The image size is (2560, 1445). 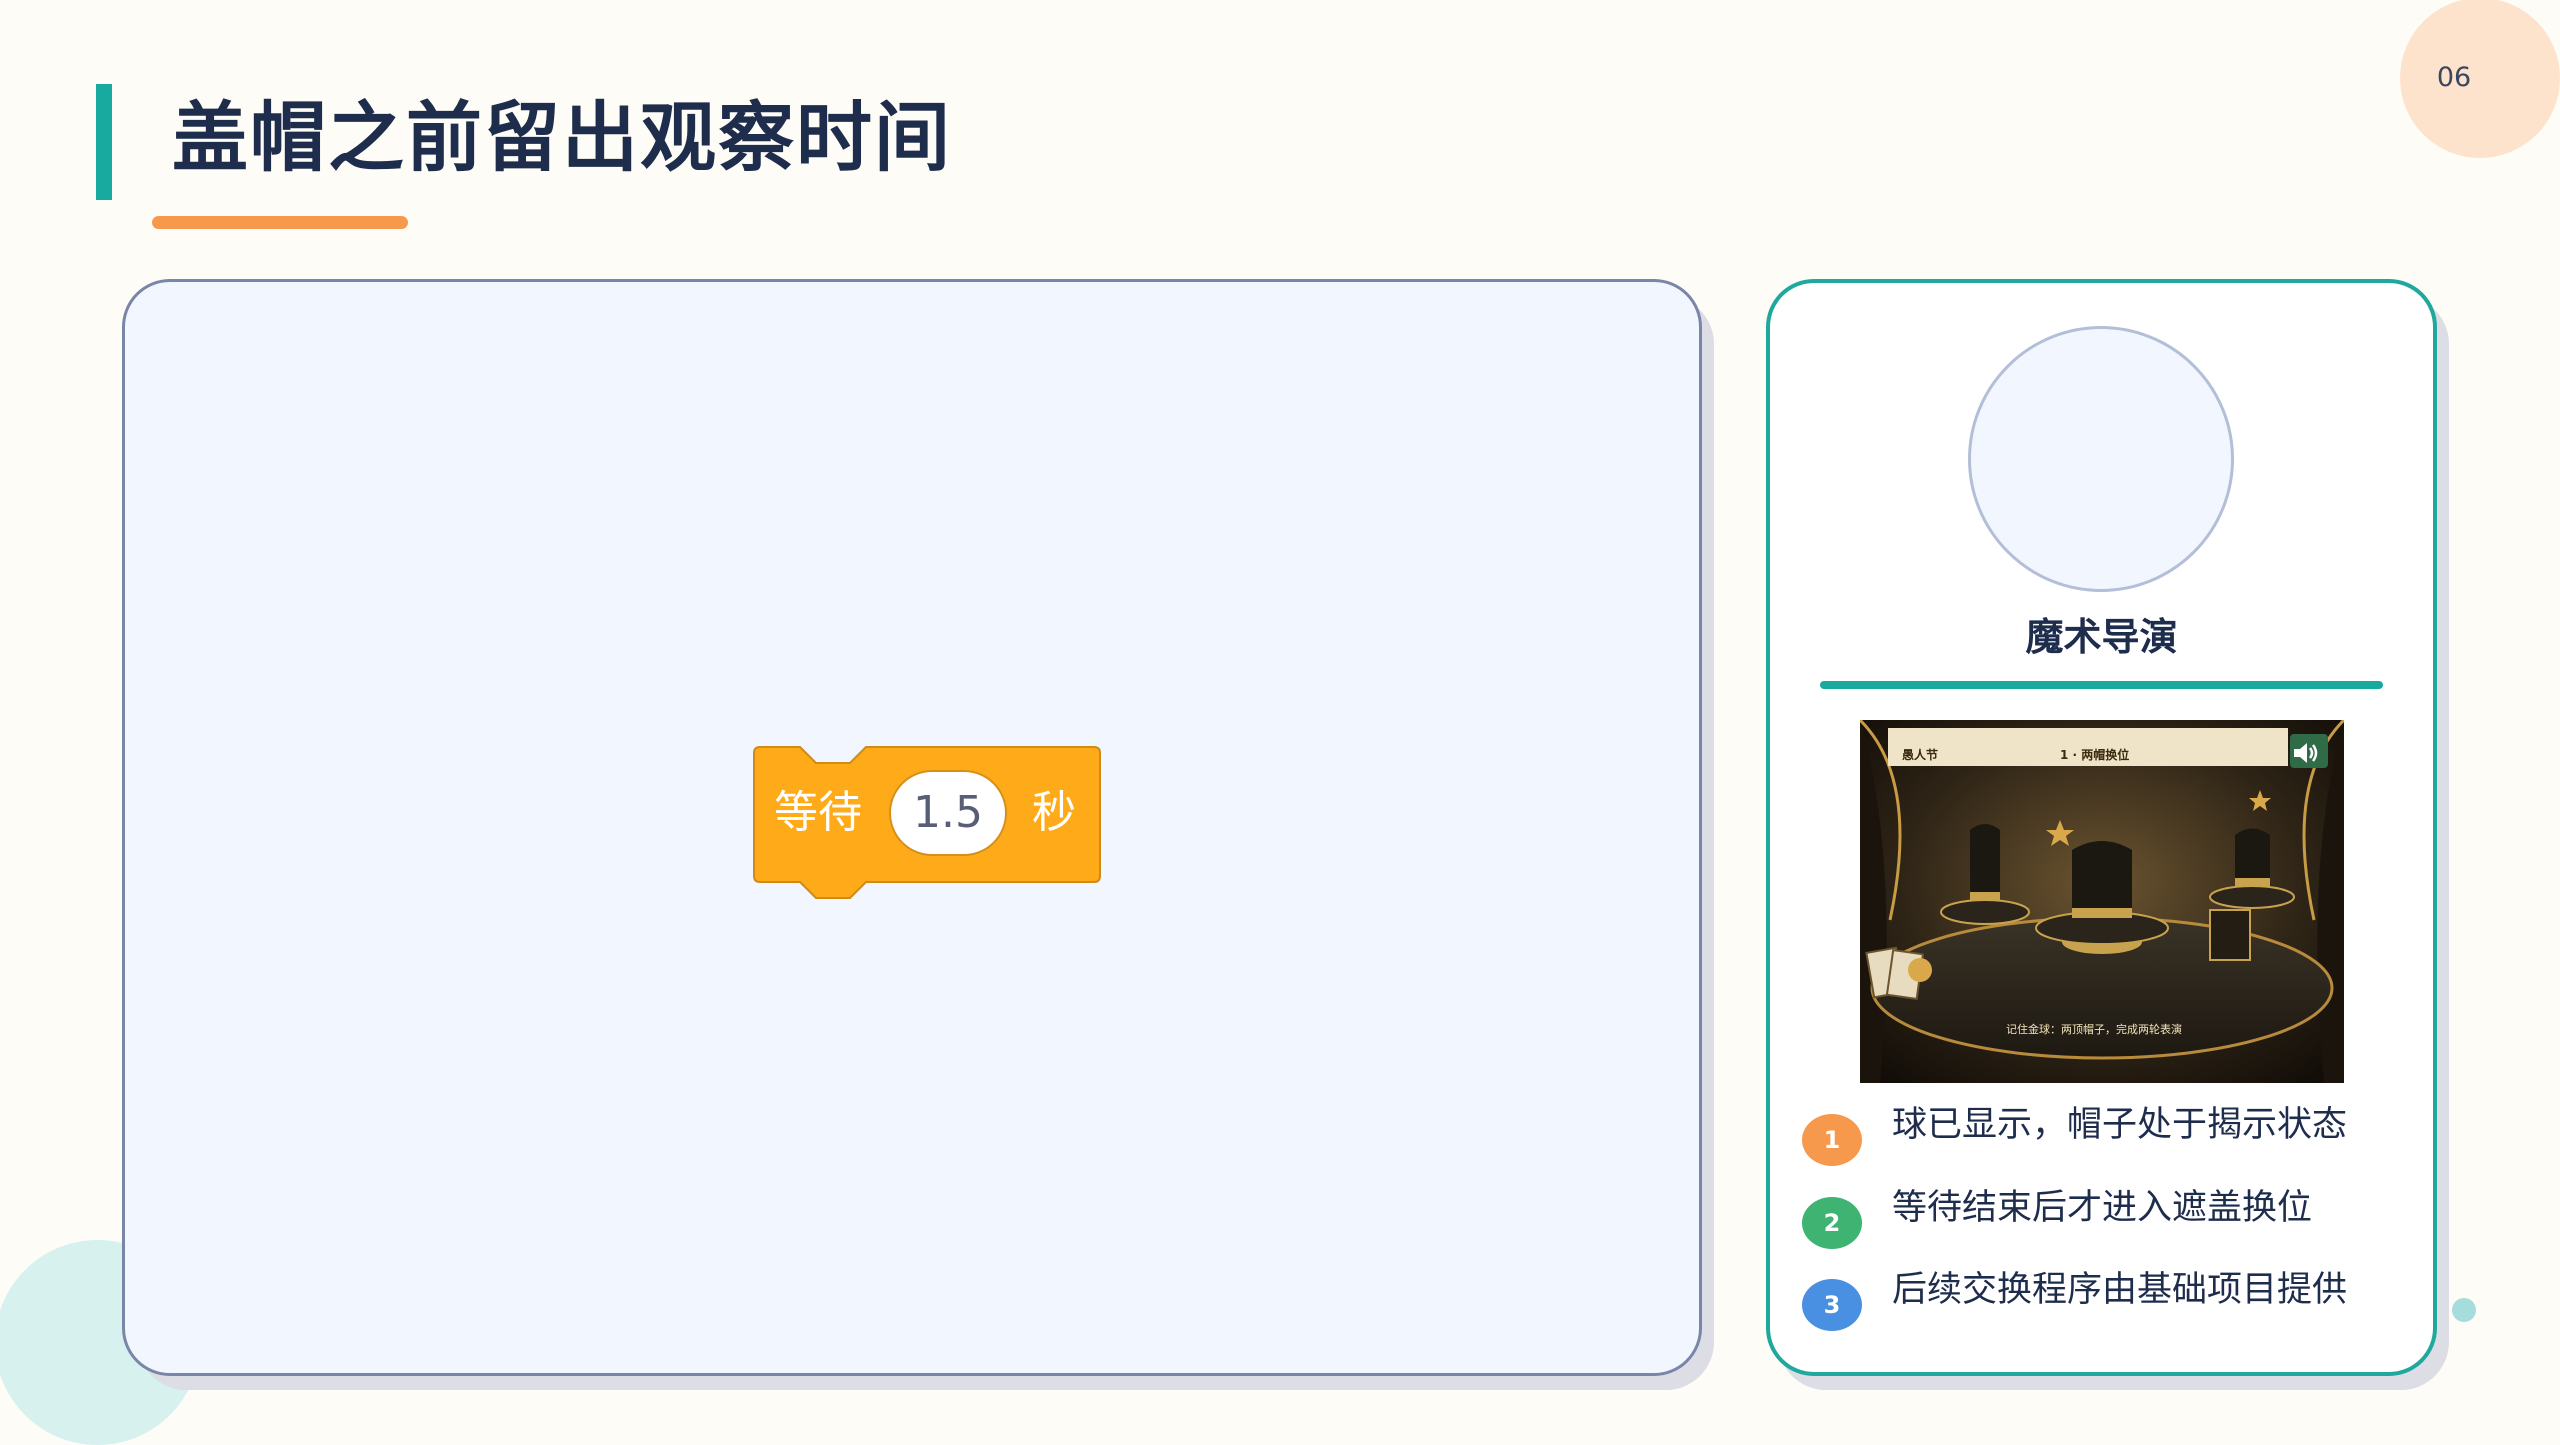 I want to click on title-accent-bar, so click(x=104, y=142).